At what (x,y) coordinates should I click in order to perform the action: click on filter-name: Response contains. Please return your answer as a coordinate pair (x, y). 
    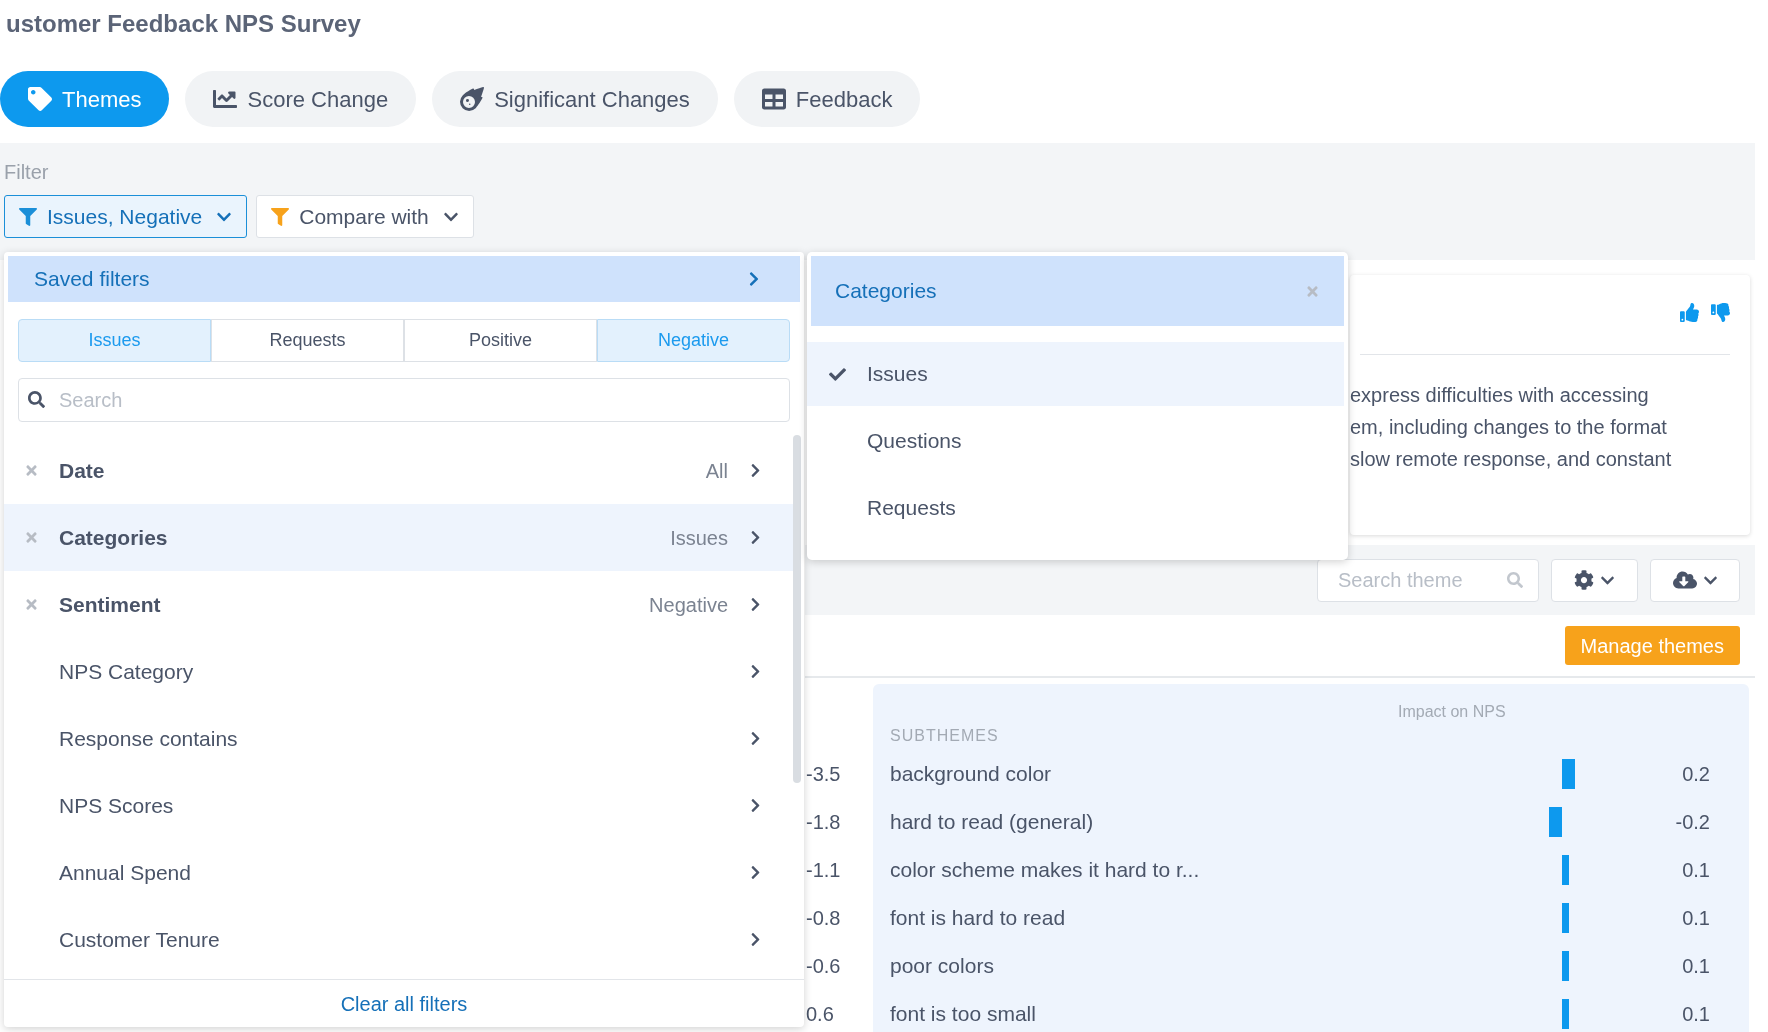
    Looking at the image, I should click on (148, 738).